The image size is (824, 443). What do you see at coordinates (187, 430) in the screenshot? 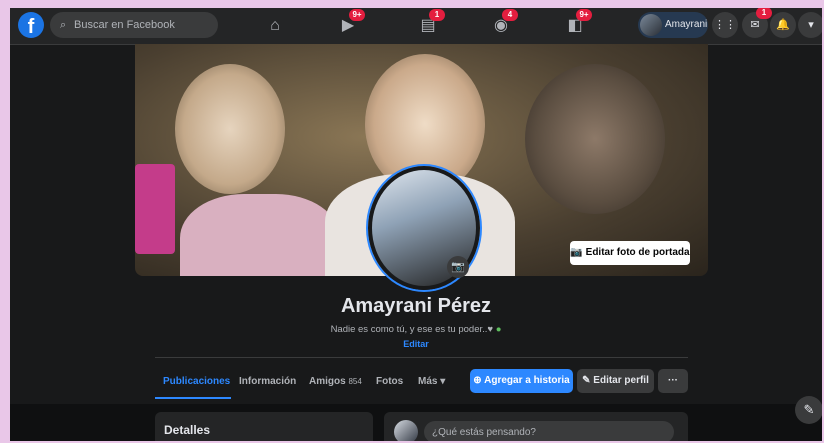
I see `details-title: Detalles` at bounding box center [187, 430].